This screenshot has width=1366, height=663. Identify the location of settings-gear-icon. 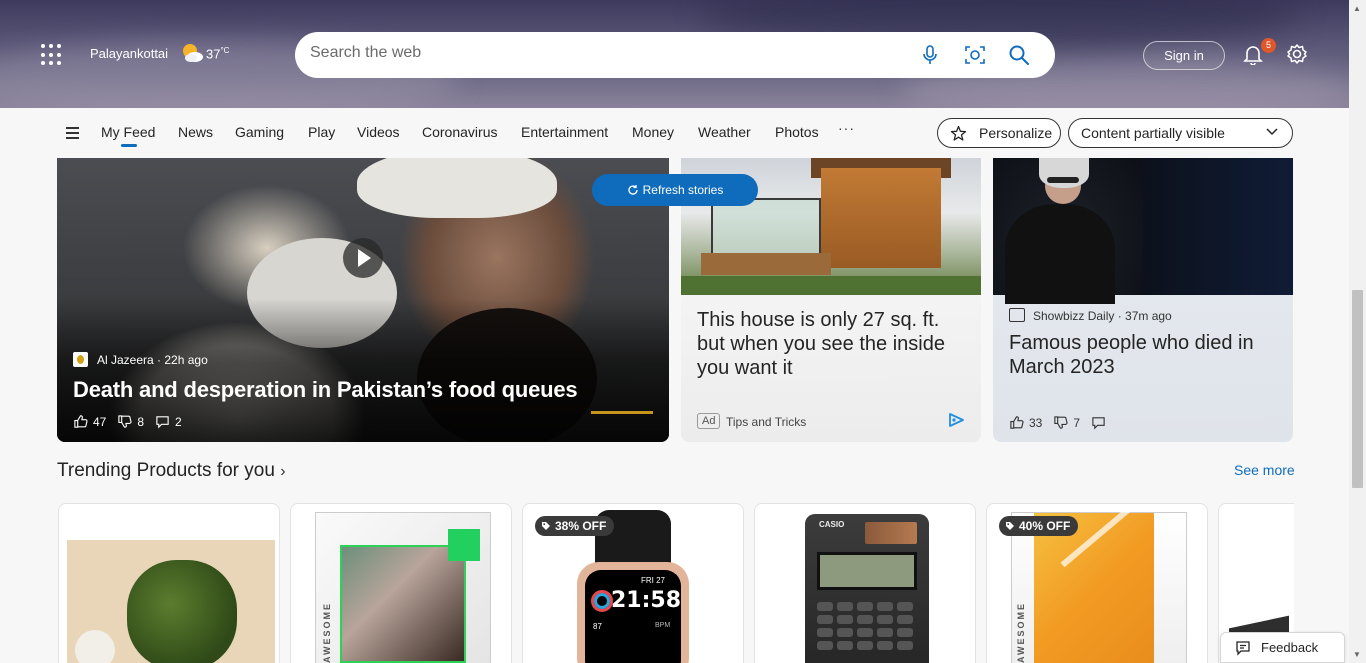
(1297, 54).